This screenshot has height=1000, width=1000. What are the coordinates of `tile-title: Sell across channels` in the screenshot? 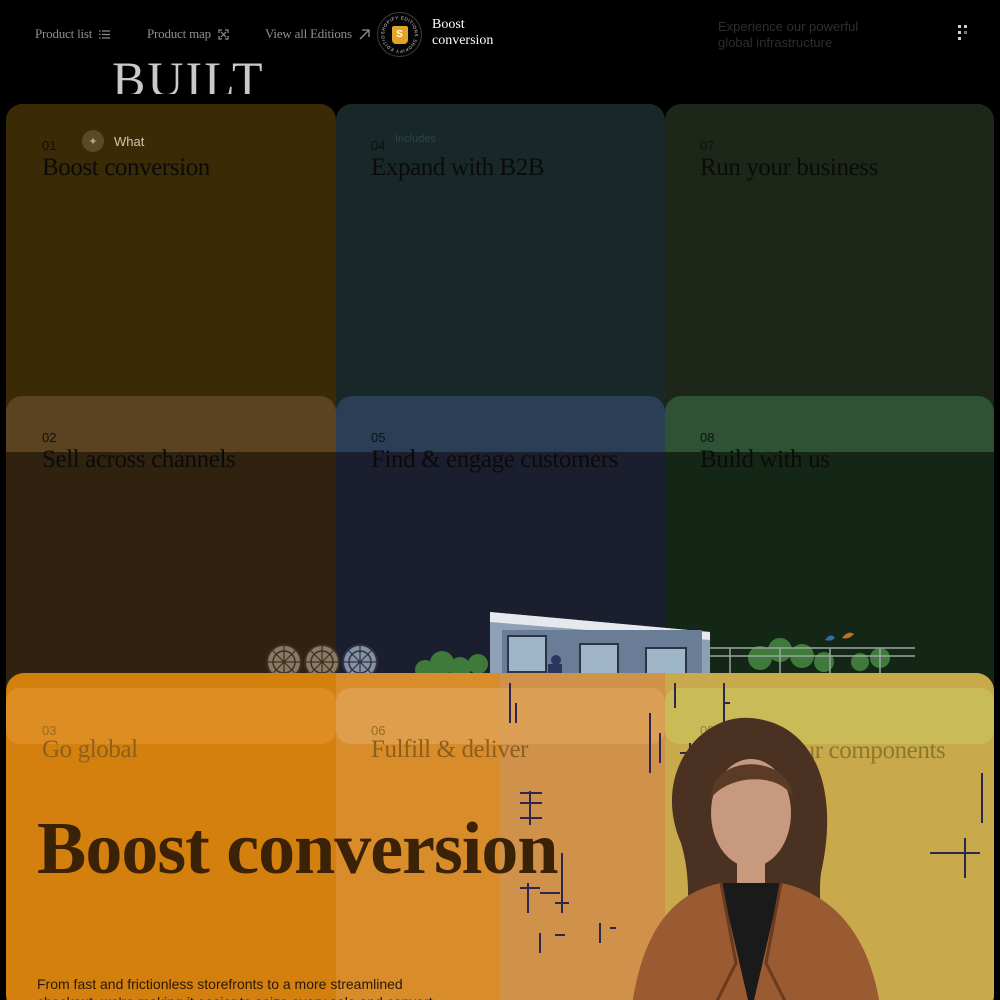 It's located at (139, 459).